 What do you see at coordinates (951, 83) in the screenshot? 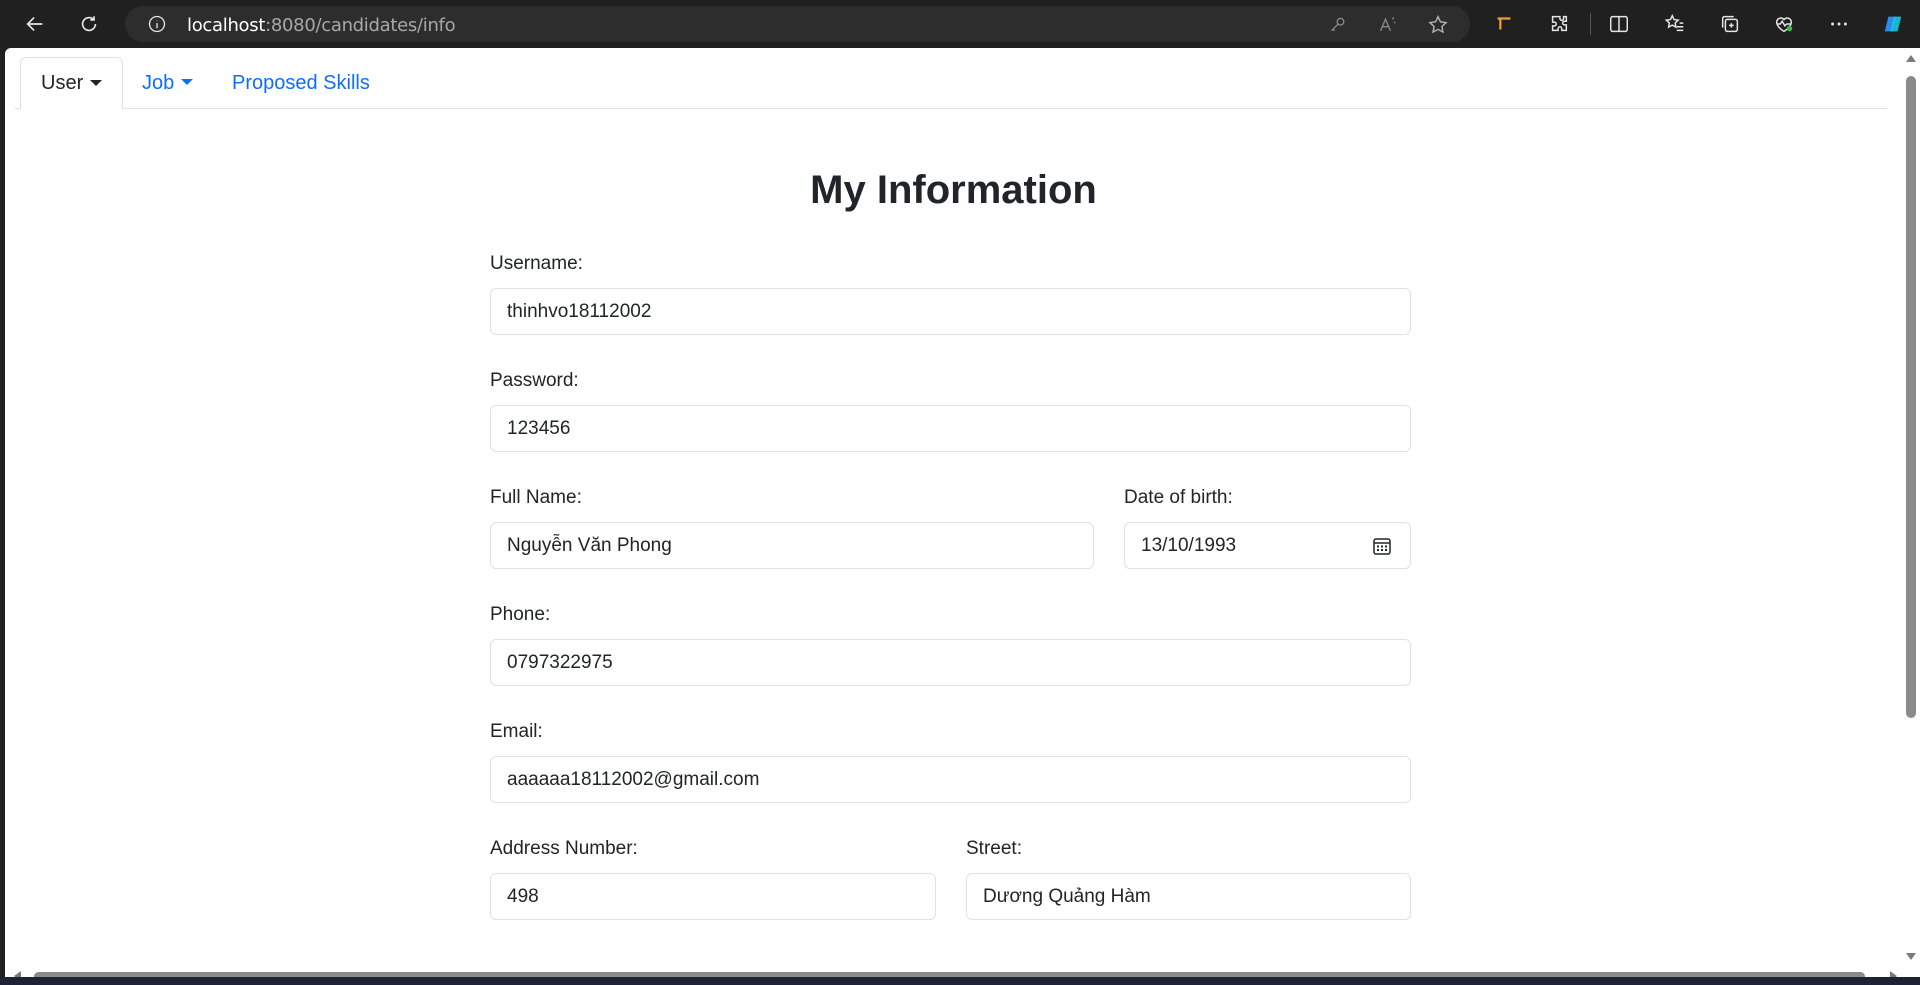
I see `nav-tabs: User Job Proposed Skills` at bounding box center [951, 83].